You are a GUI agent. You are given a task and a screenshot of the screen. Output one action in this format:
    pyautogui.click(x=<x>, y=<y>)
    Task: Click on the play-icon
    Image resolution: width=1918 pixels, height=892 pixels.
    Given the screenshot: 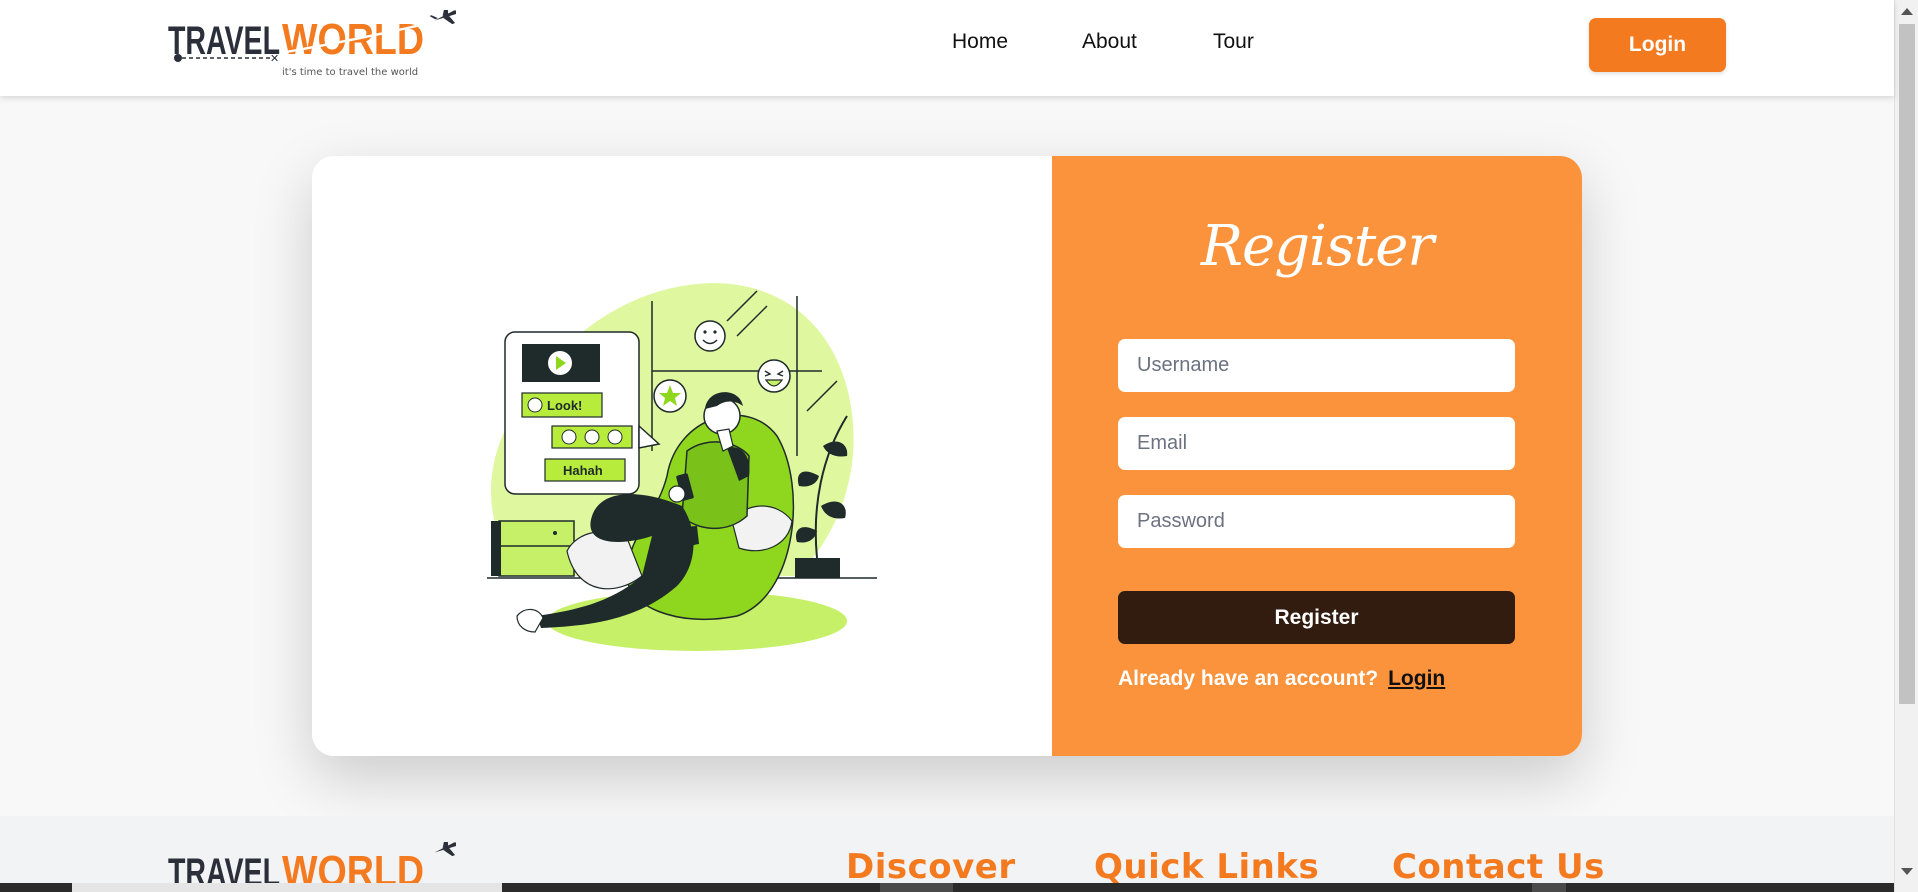 What is the action you would take?
    pyautogui.click(x=560, y=363)
    